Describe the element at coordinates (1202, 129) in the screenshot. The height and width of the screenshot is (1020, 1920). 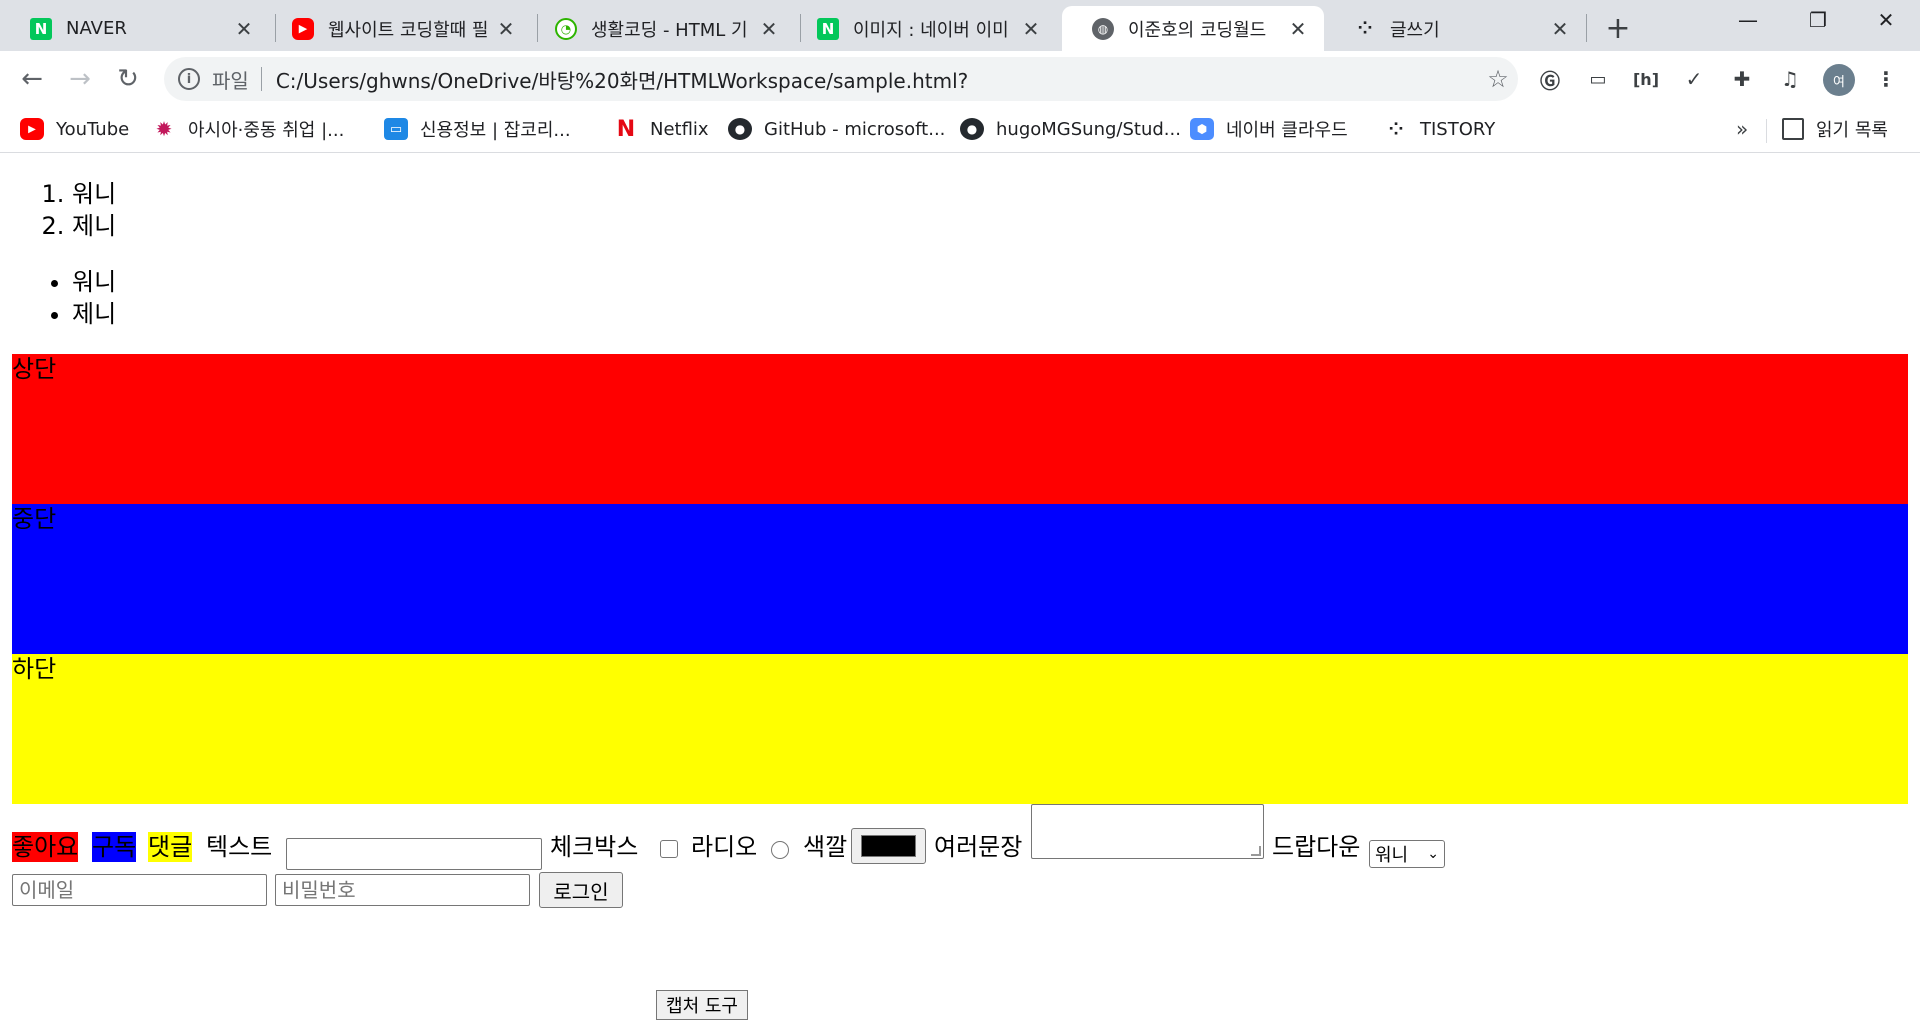
I see `naver-cloud-icon: ⬢` at that location.